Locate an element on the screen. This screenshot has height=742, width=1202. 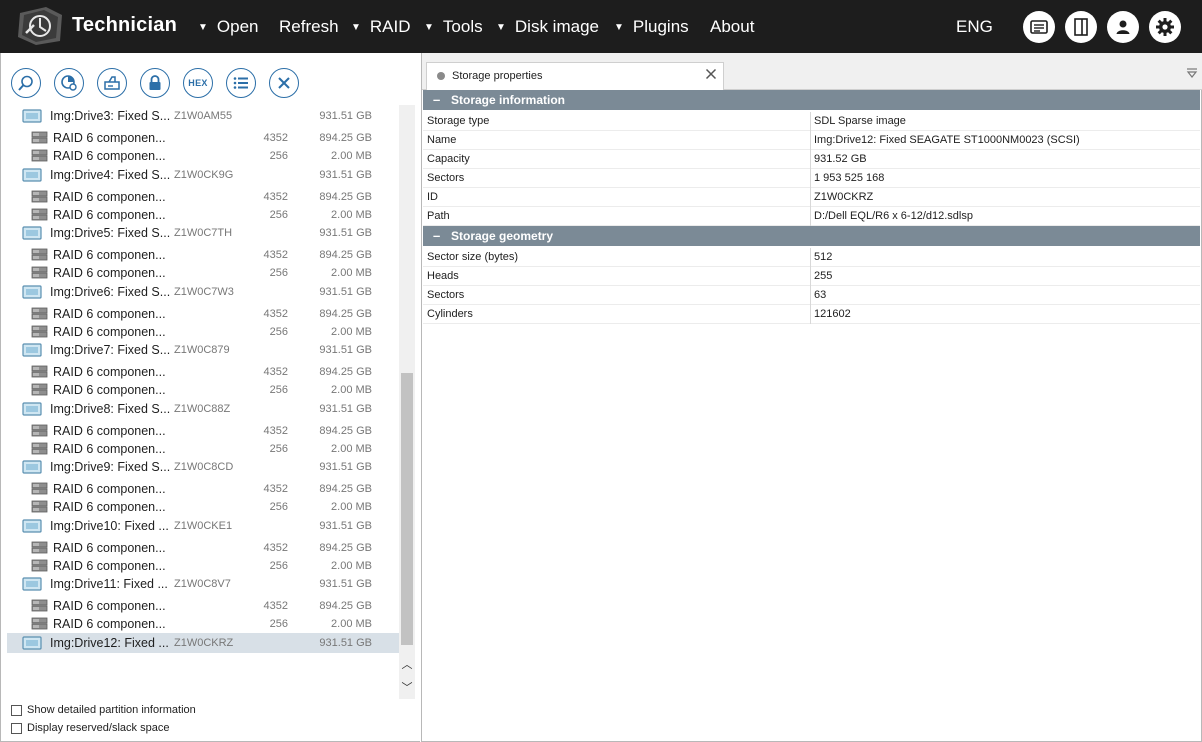
log-button is located at coordinates (1039, 27).